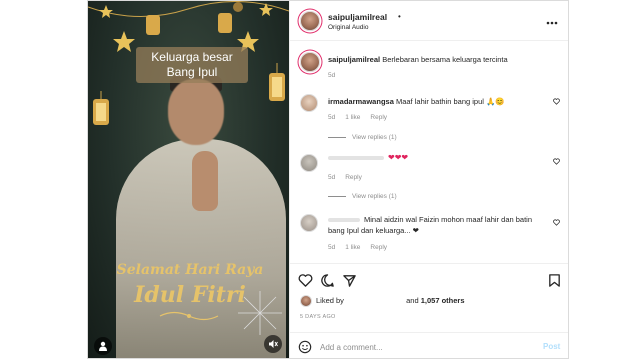 Image resolution: width=640 pixels, height=360 pixels. I want to click on liked-by-and: and, so click(412, 300).